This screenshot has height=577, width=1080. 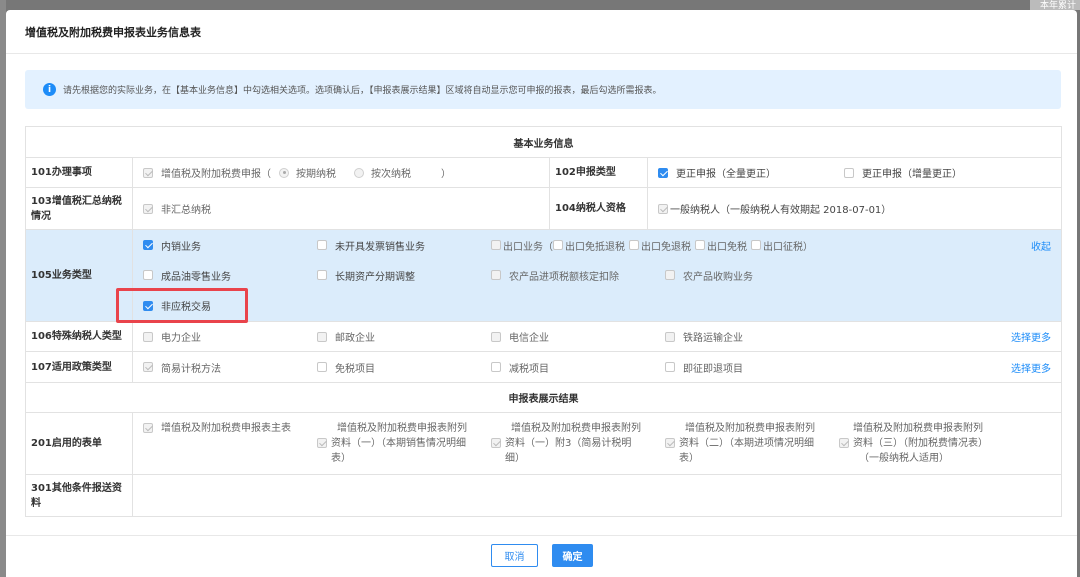 I want to click on section-result: 申报表展示结果, so click(x=543, y=397).